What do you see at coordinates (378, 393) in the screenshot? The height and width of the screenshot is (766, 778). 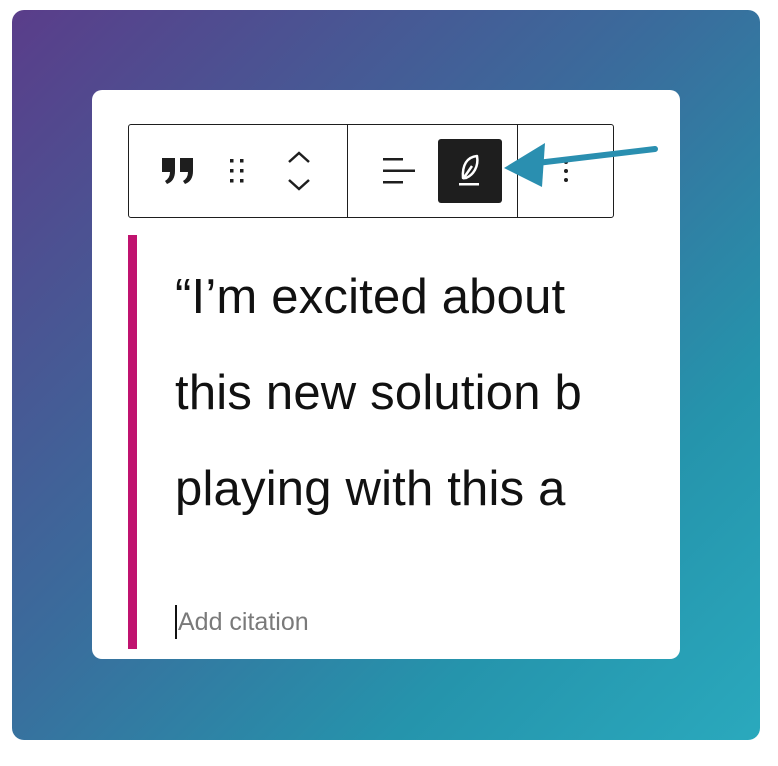 I see `quote-line: this new solution b` at bounding box center [378, 393].